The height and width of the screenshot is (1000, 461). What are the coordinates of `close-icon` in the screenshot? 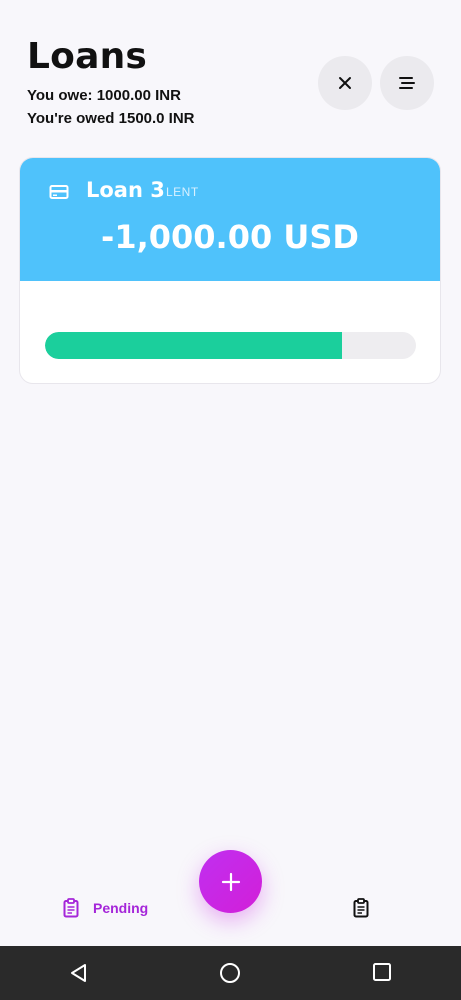 It's located at (345, 83).